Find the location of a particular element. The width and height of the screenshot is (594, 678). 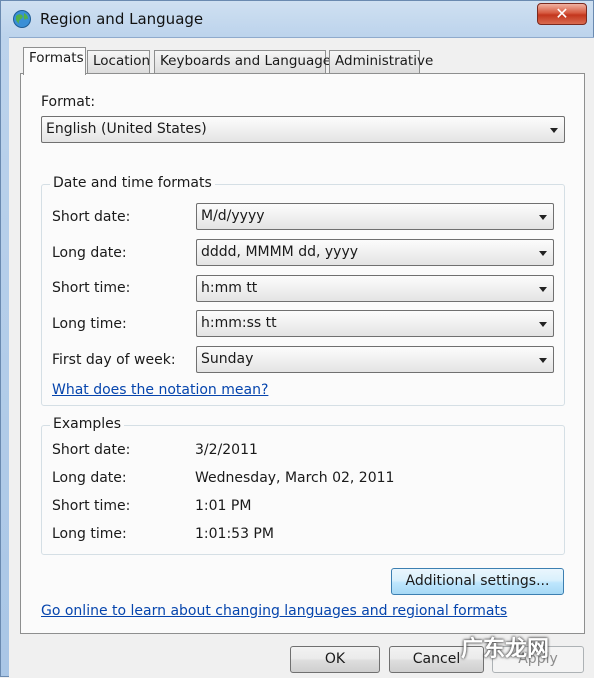

tab-administrative: Administrative is located at coordinates (381, 61).